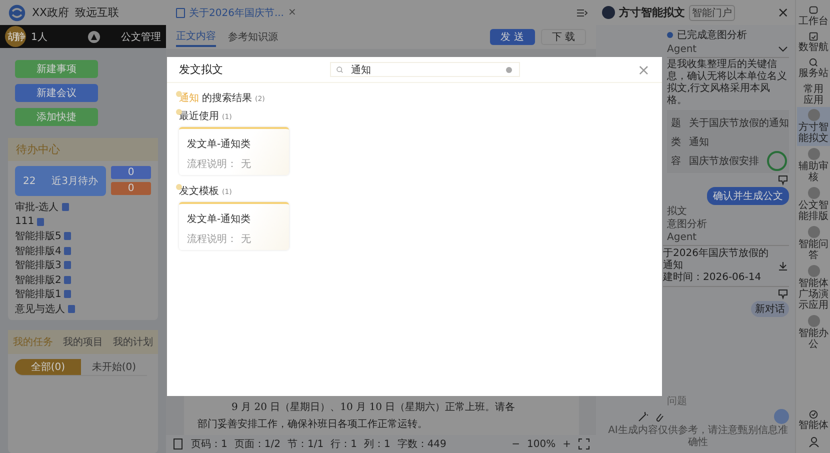  Describe the element at coordinates (712, 12) in the screenshot. I see `portal-button: 智能门户` at that location.